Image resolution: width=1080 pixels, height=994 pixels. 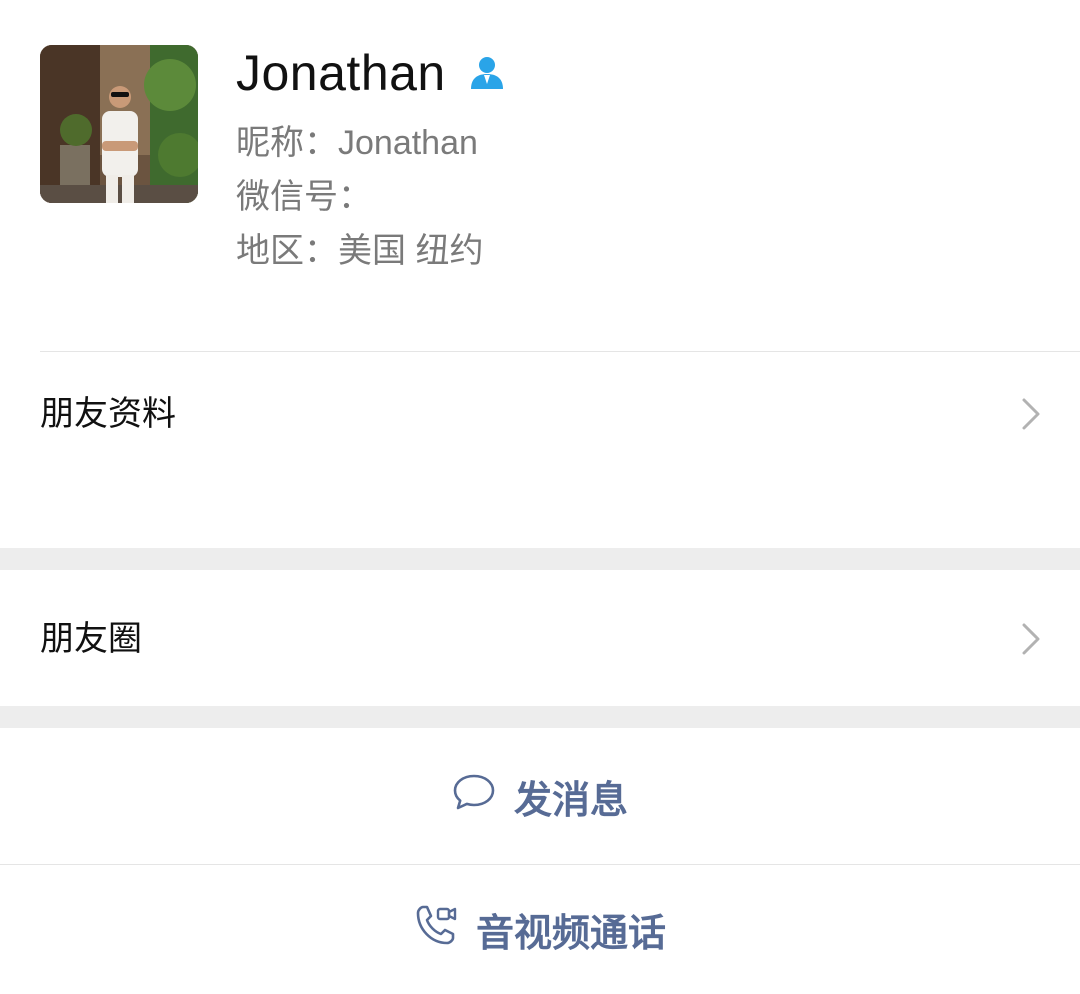 I want to click on region-value: 美国 纽约, so click(x=411, y=251).